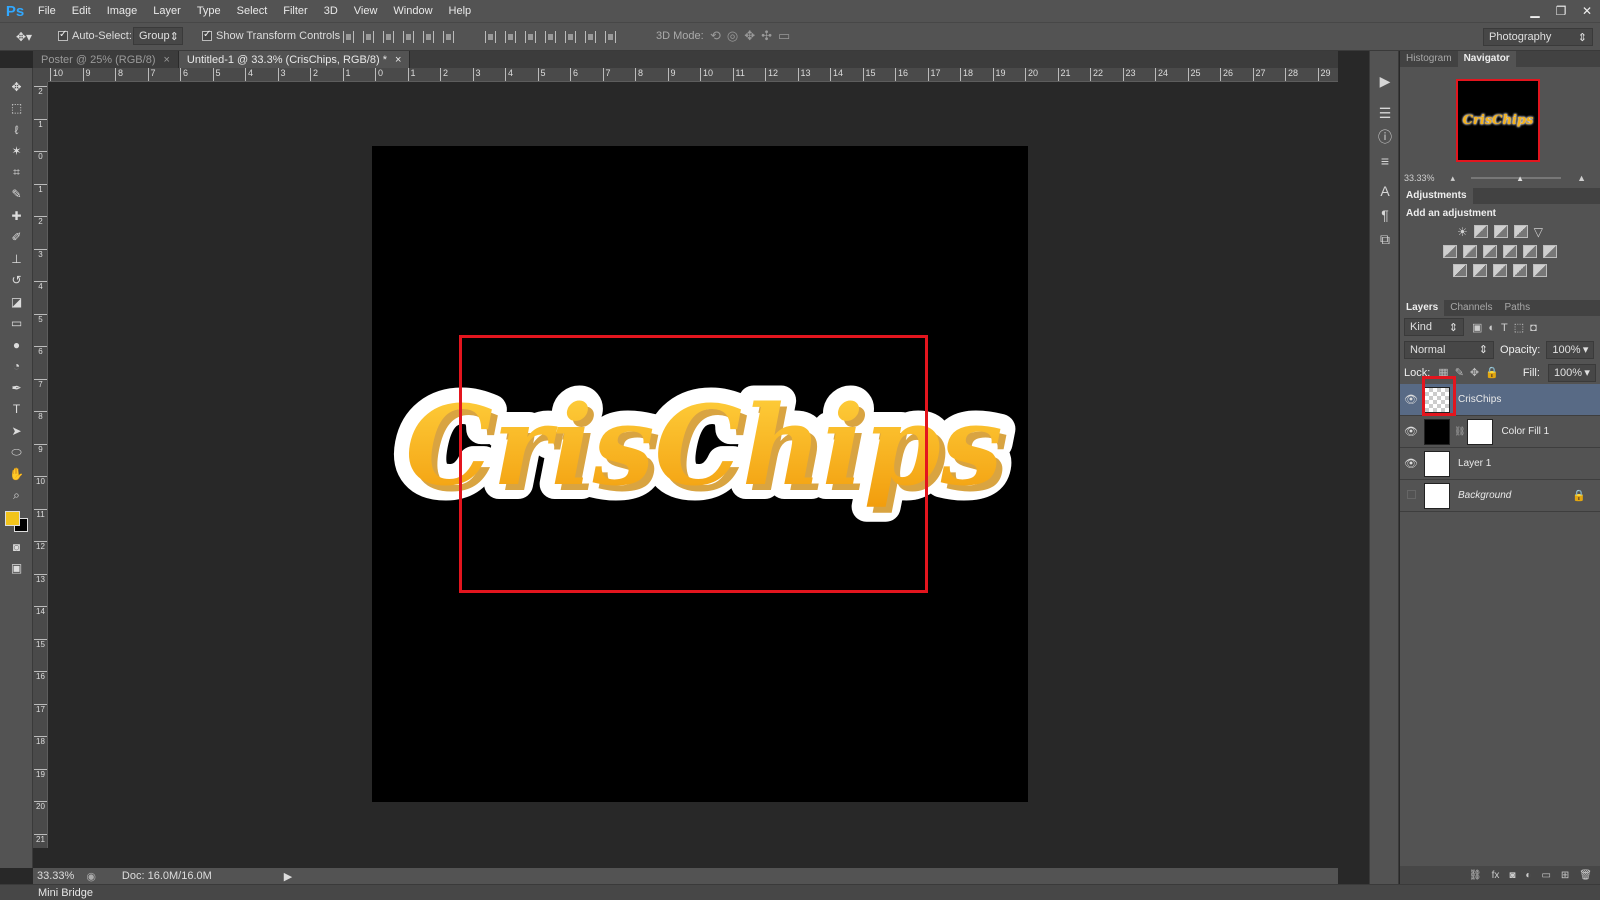 This screenshot has width=1600, height=900. What do you see at coordinates (1550, 251) in the screenshot?
I see `color-lookup-icon` at bounding box center [1550, 251].